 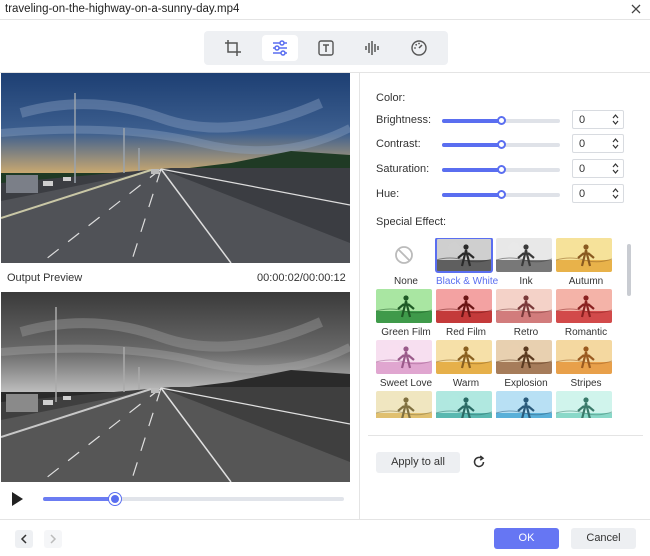 I want to click on tool-text, so click(x=326, y=48).